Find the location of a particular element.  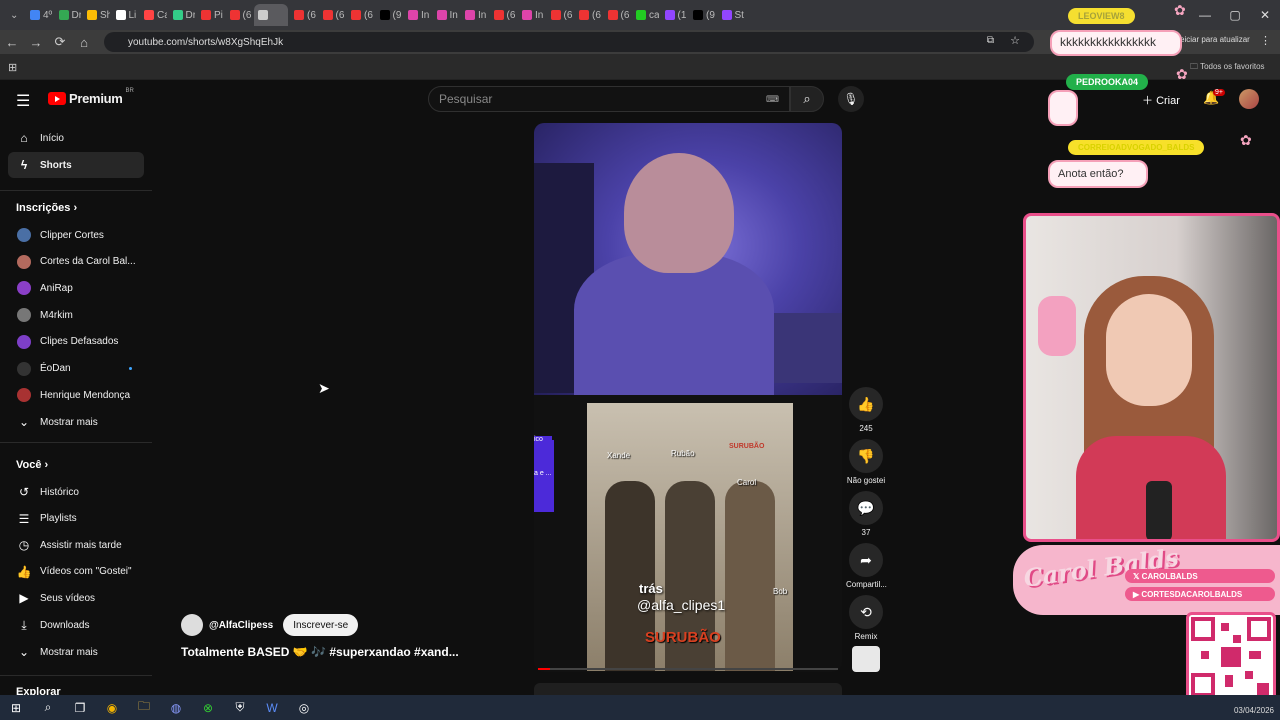

windows-start-icon: ⊞ is located at coordinates (16, 707).